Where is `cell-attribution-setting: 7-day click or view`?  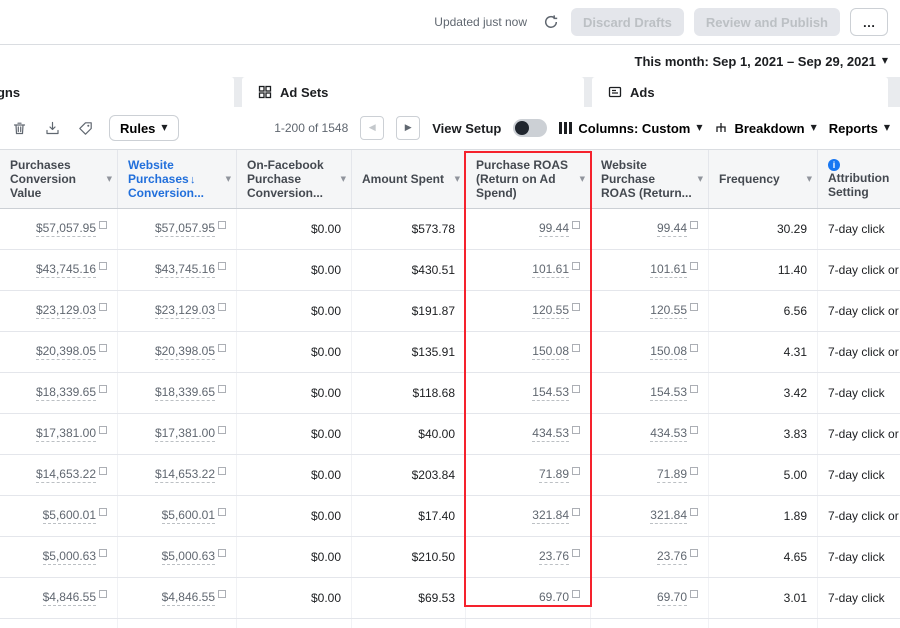 cell-attribution-setting: 7-day click or view is located at coordinates (859, 516).